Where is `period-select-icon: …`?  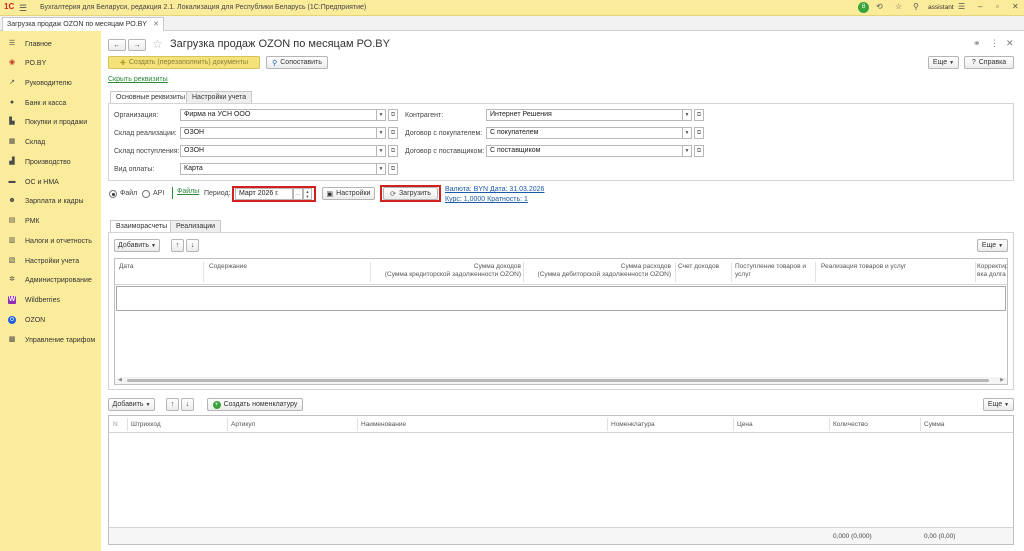
period-select-icon: … is located at coordinates (298, 194).